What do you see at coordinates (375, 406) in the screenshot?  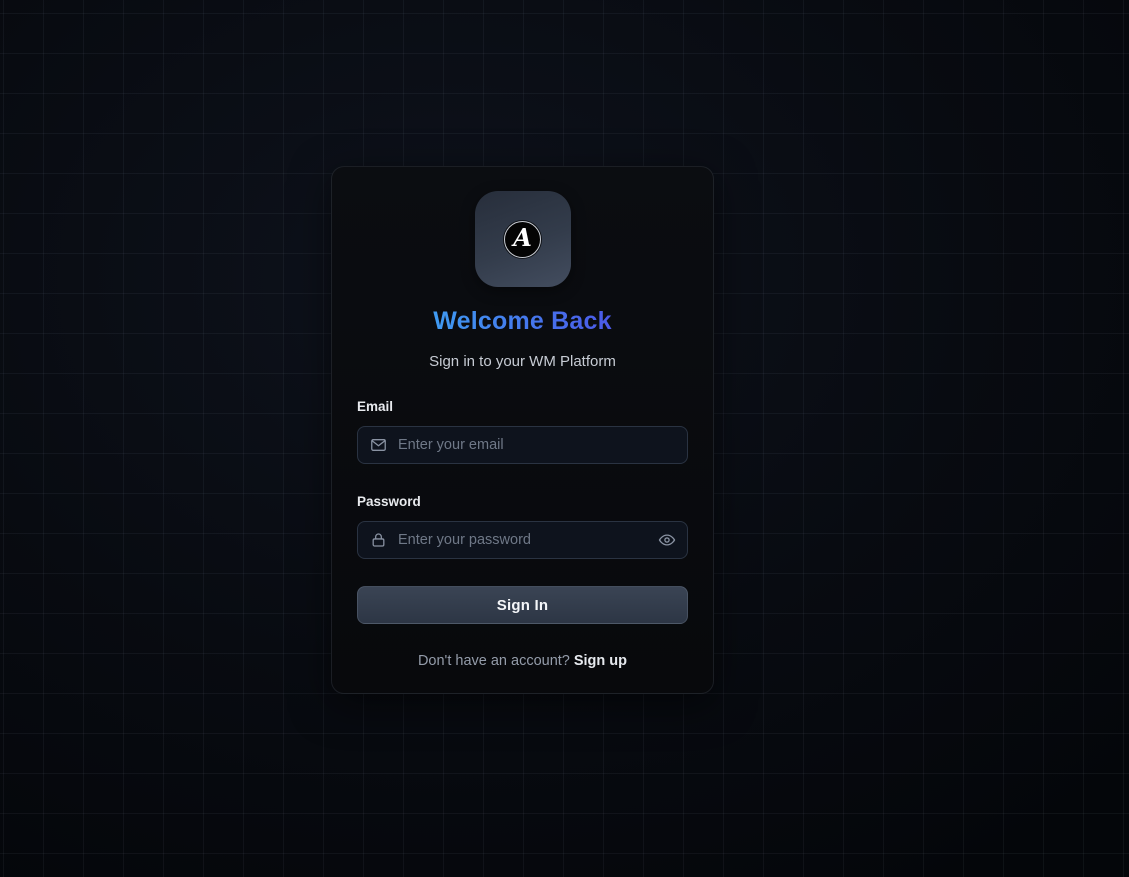 I see `email-label: Email` at bounding box center [375, 406].